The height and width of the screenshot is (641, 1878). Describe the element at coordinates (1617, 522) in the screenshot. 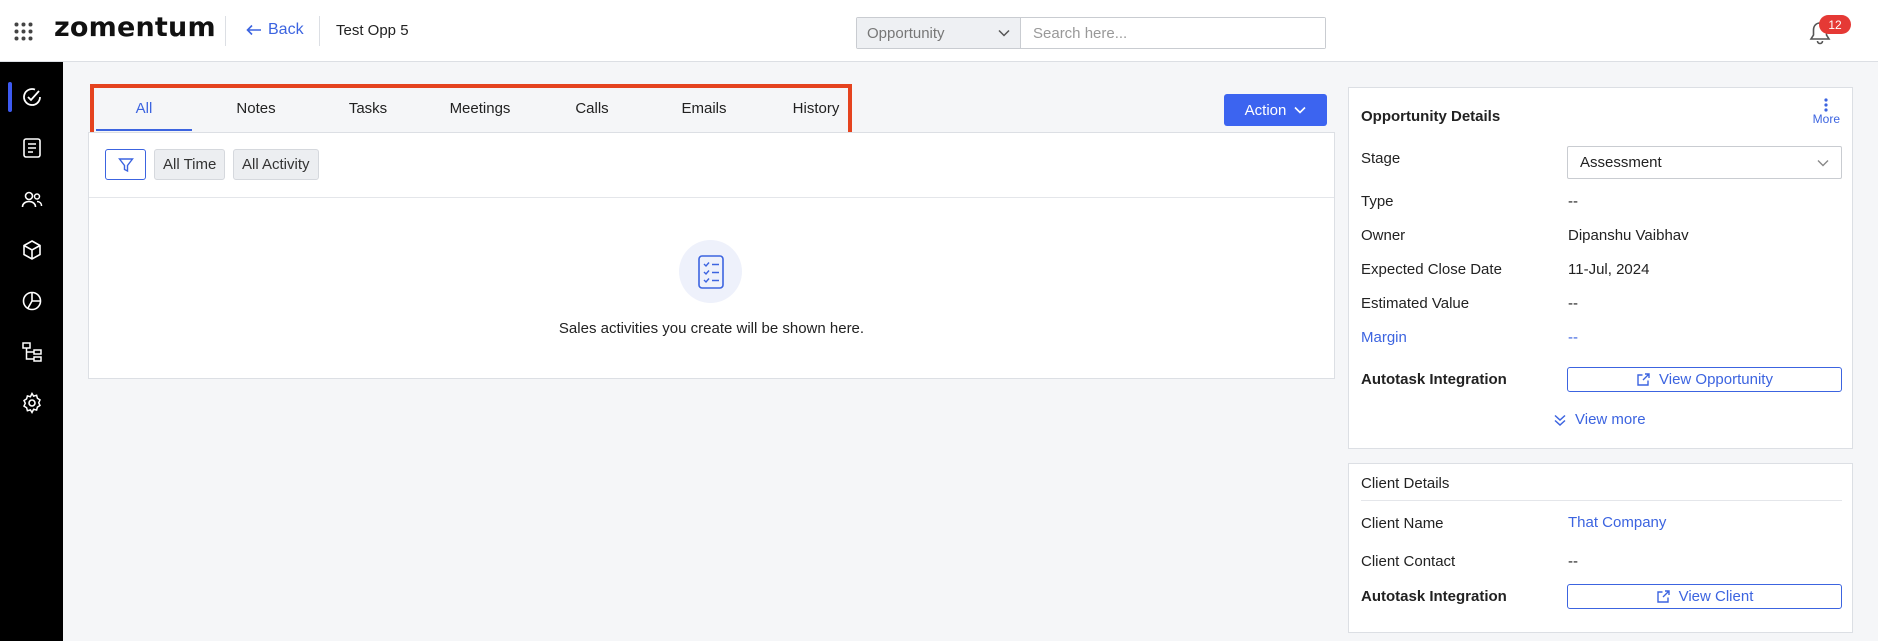

I see `client-name-value: That Company` at that location.